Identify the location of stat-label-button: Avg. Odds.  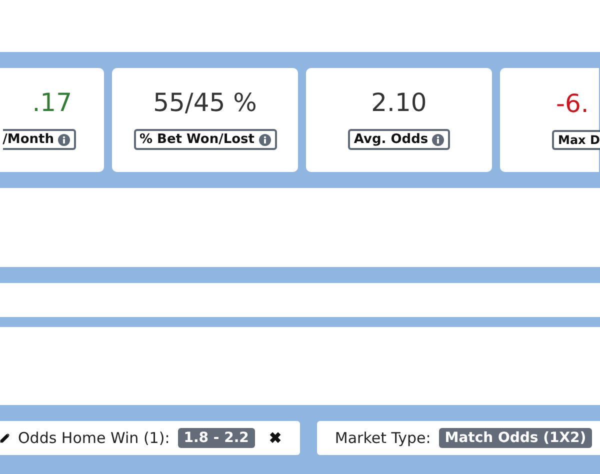
(399, 139).